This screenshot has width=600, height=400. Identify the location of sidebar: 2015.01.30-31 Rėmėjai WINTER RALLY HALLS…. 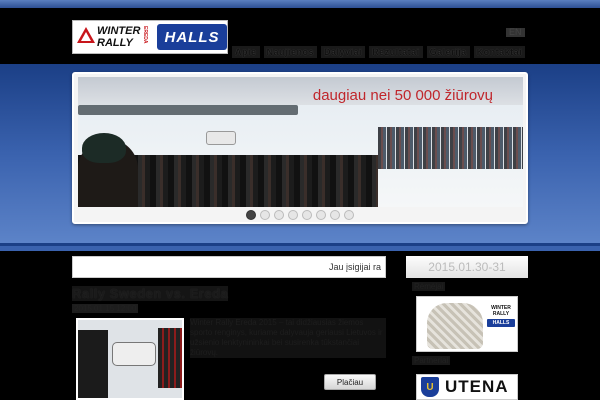
(467, 328).